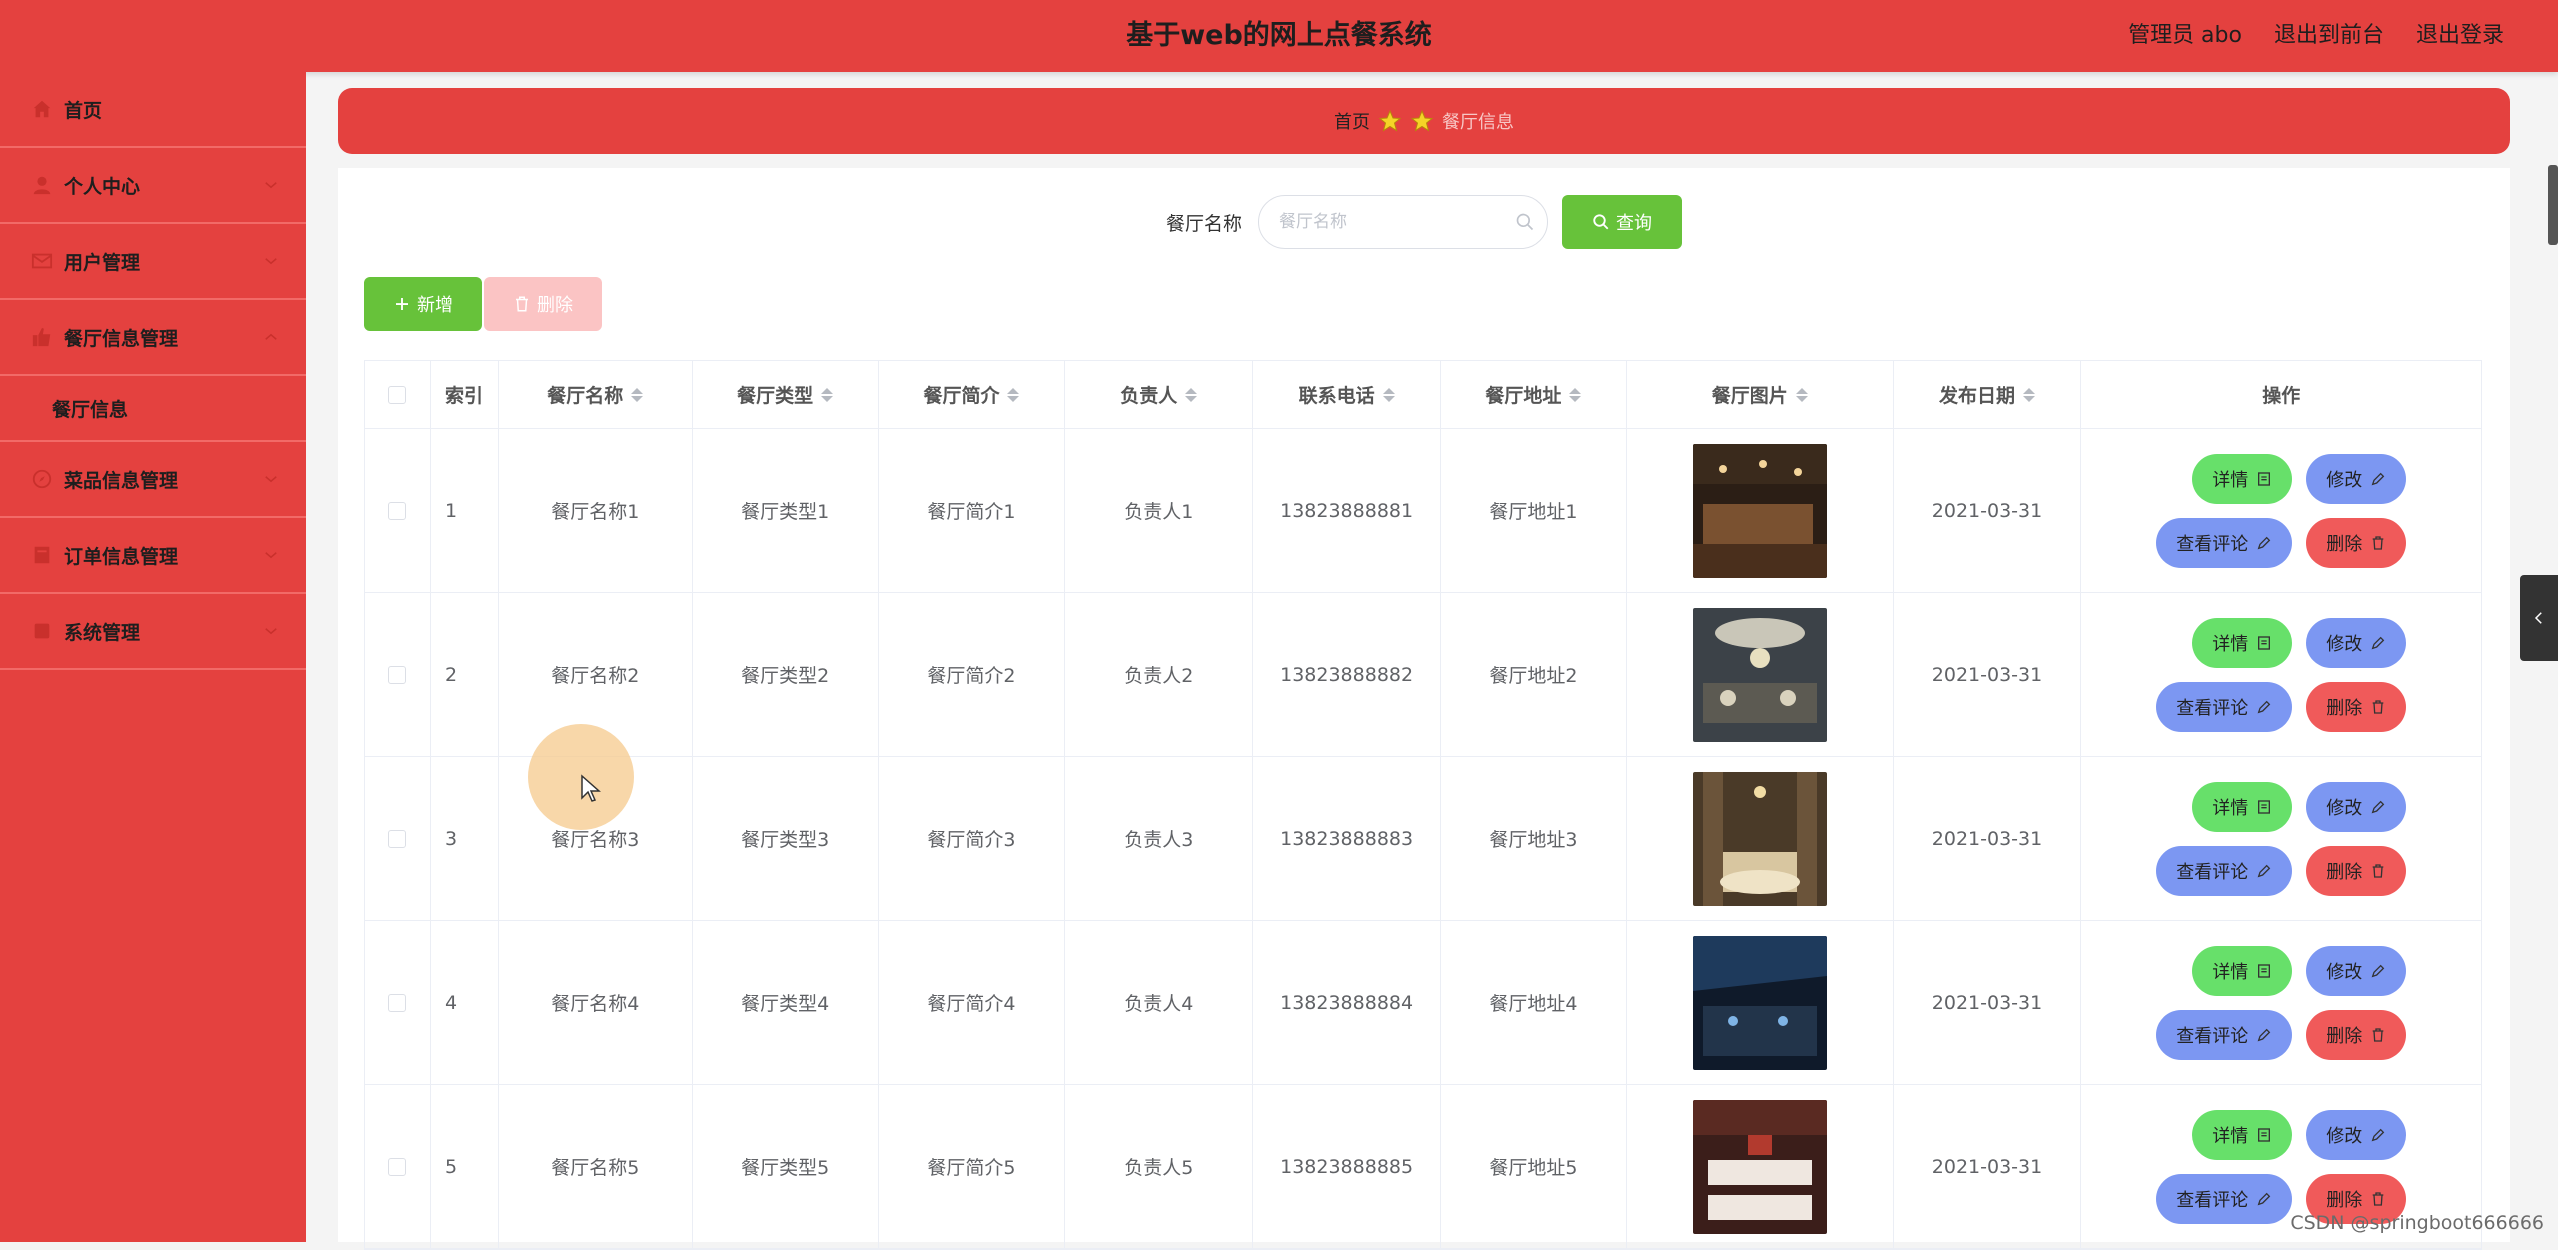 Image resolution: width=2558 pixels, height=1250 pixels. What do you see at coordinates (1534, 1166) in the screenshot?
I see `cell-address: 餐厅地址5` at bounding box center [1534, 1166].